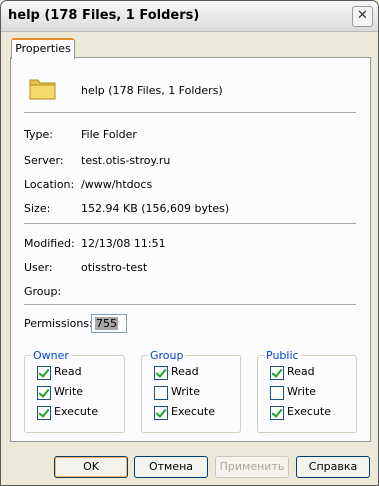 The height and width of the screenshot is (486, 379). What do you see at coordinates (114, 267) in the screenshot?
I see `user-value: otisstro-test` at bounding box center [114, 267].